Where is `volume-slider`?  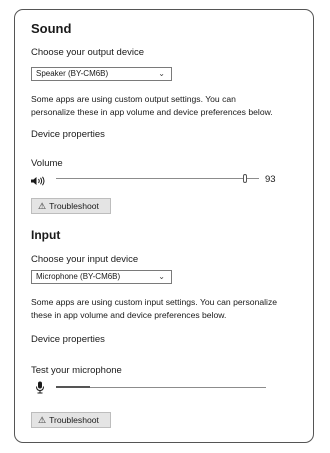
volume-slider is located at coordinates (157, 178).